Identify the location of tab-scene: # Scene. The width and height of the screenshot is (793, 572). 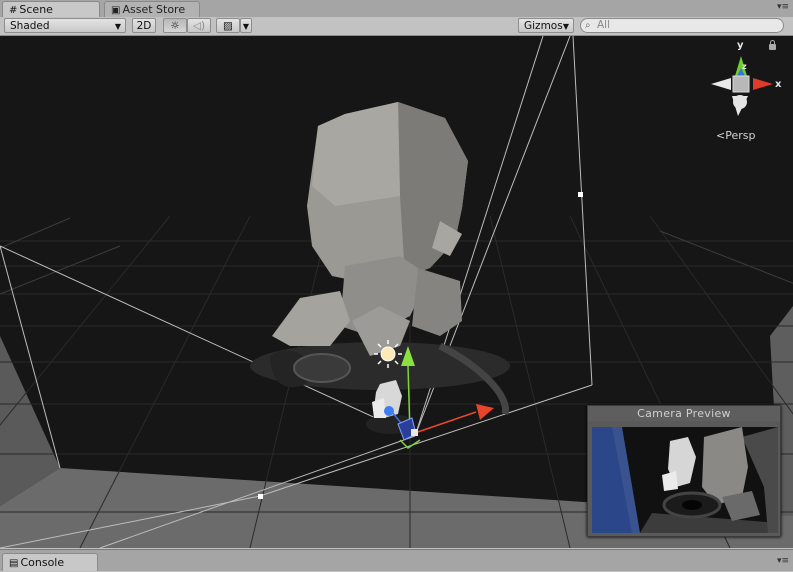
(51, 9).